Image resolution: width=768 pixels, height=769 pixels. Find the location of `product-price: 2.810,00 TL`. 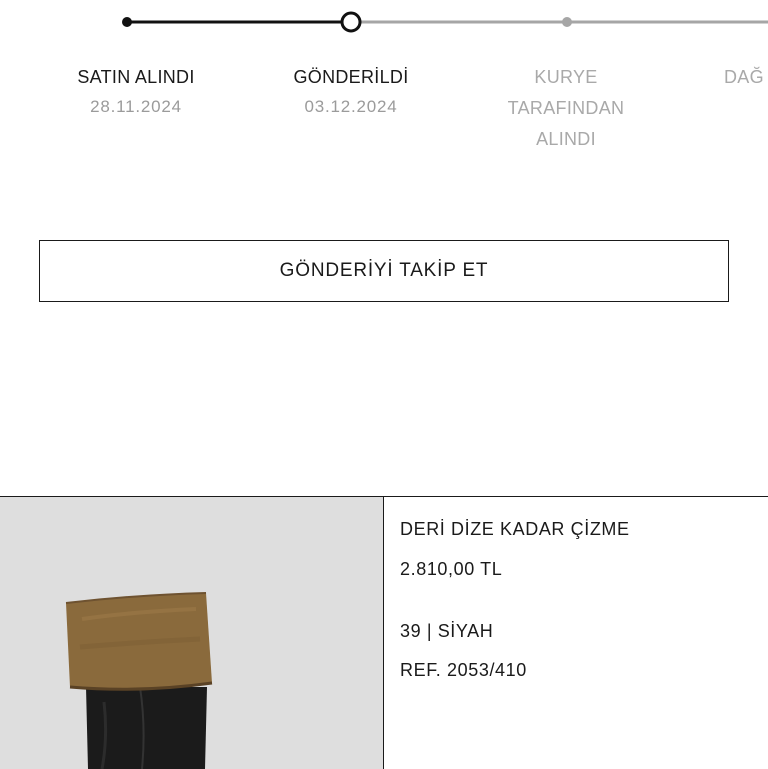

product-price: 2.810,00 TL is located at coordinates (451, 569).